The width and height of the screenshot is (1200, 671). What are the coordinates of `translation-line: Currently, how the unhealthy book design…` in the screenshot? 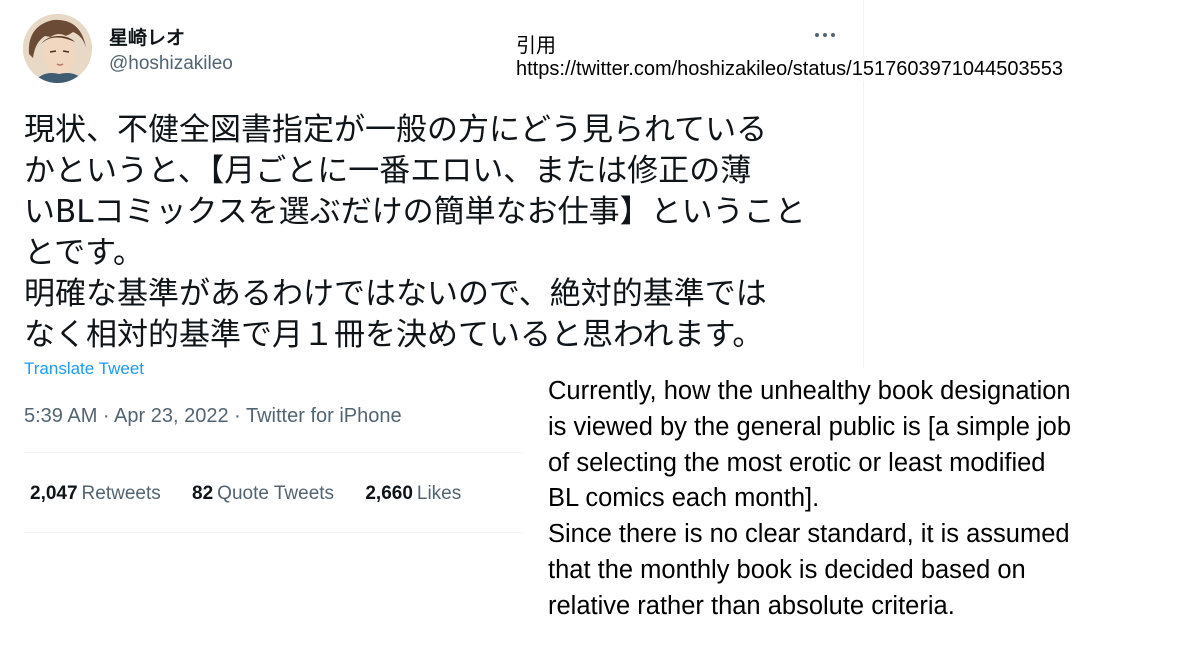 It's located at (809, 391).